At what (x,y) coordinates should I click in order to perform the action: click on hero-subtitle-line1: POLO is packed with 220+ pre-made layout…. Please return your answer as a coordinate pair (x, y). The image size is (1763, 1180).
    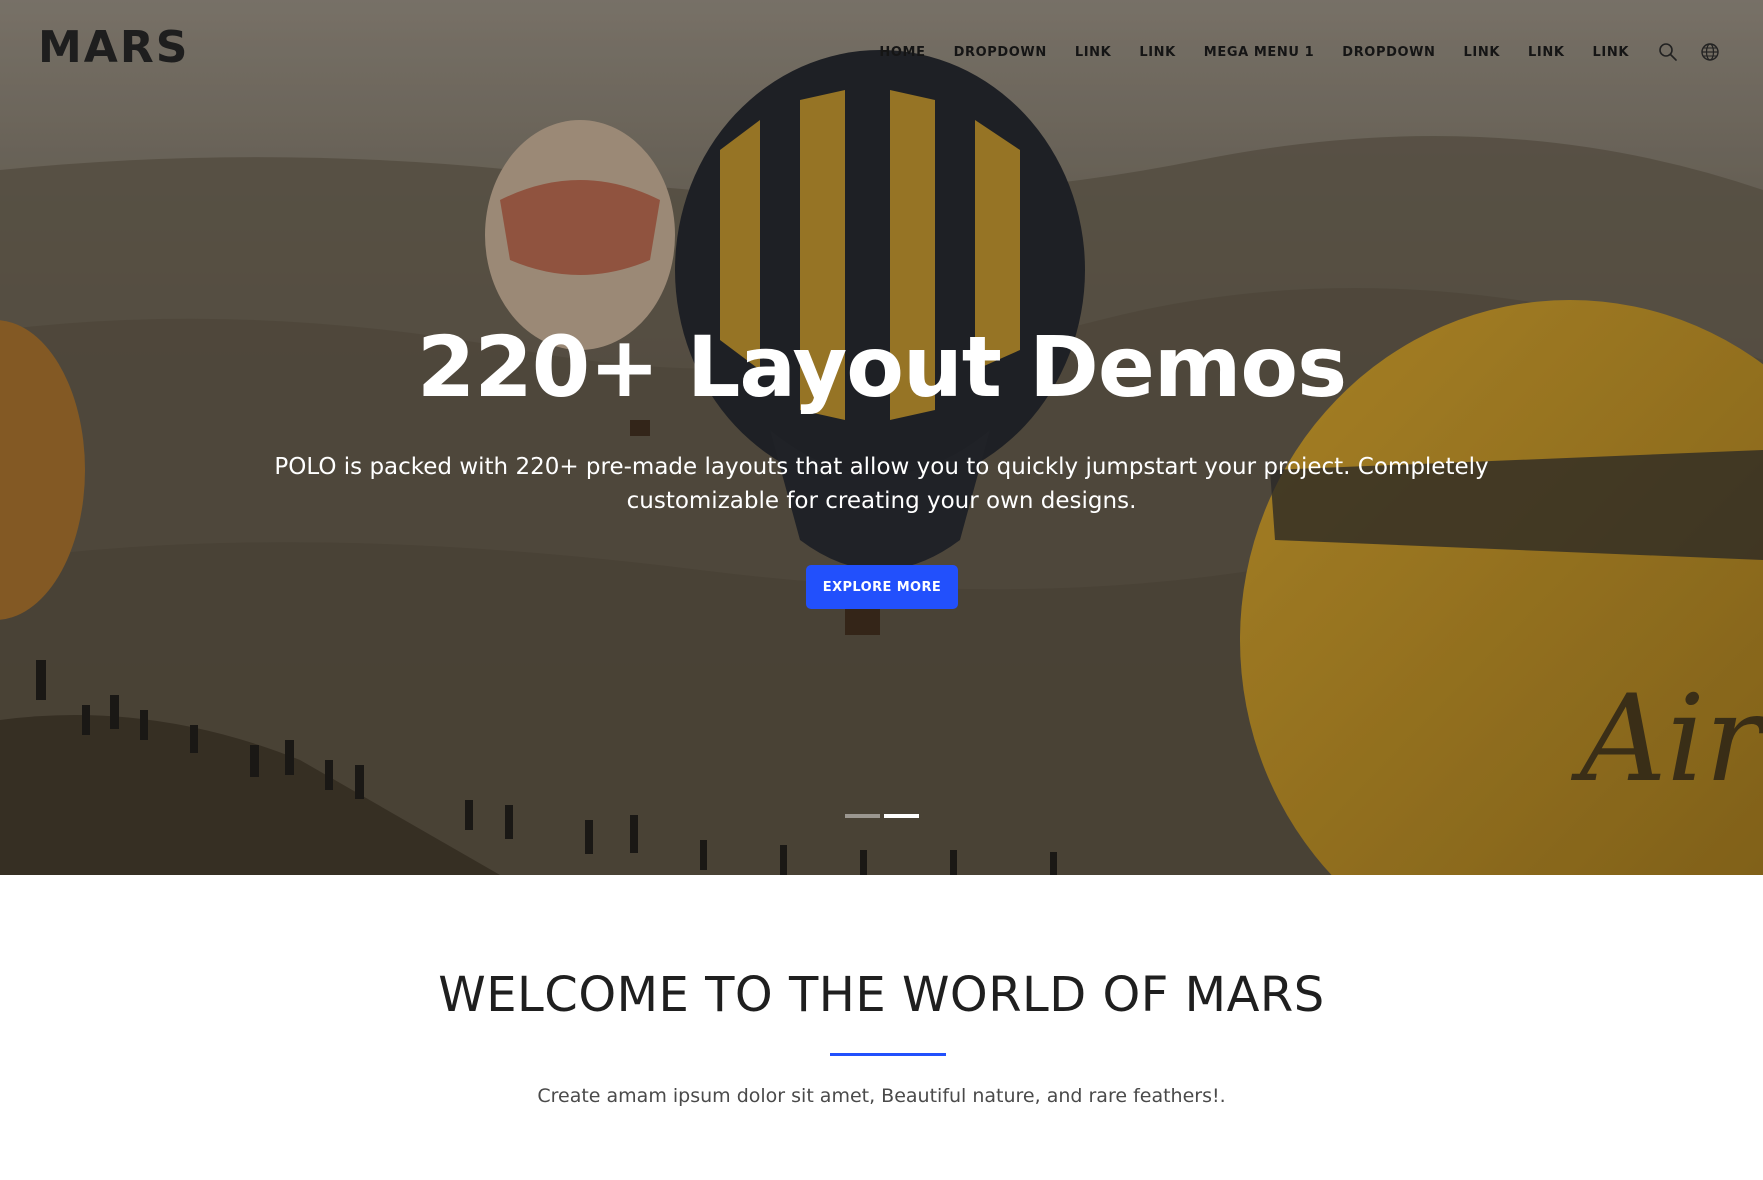
    Looking at the image, I should click on (881, 467).